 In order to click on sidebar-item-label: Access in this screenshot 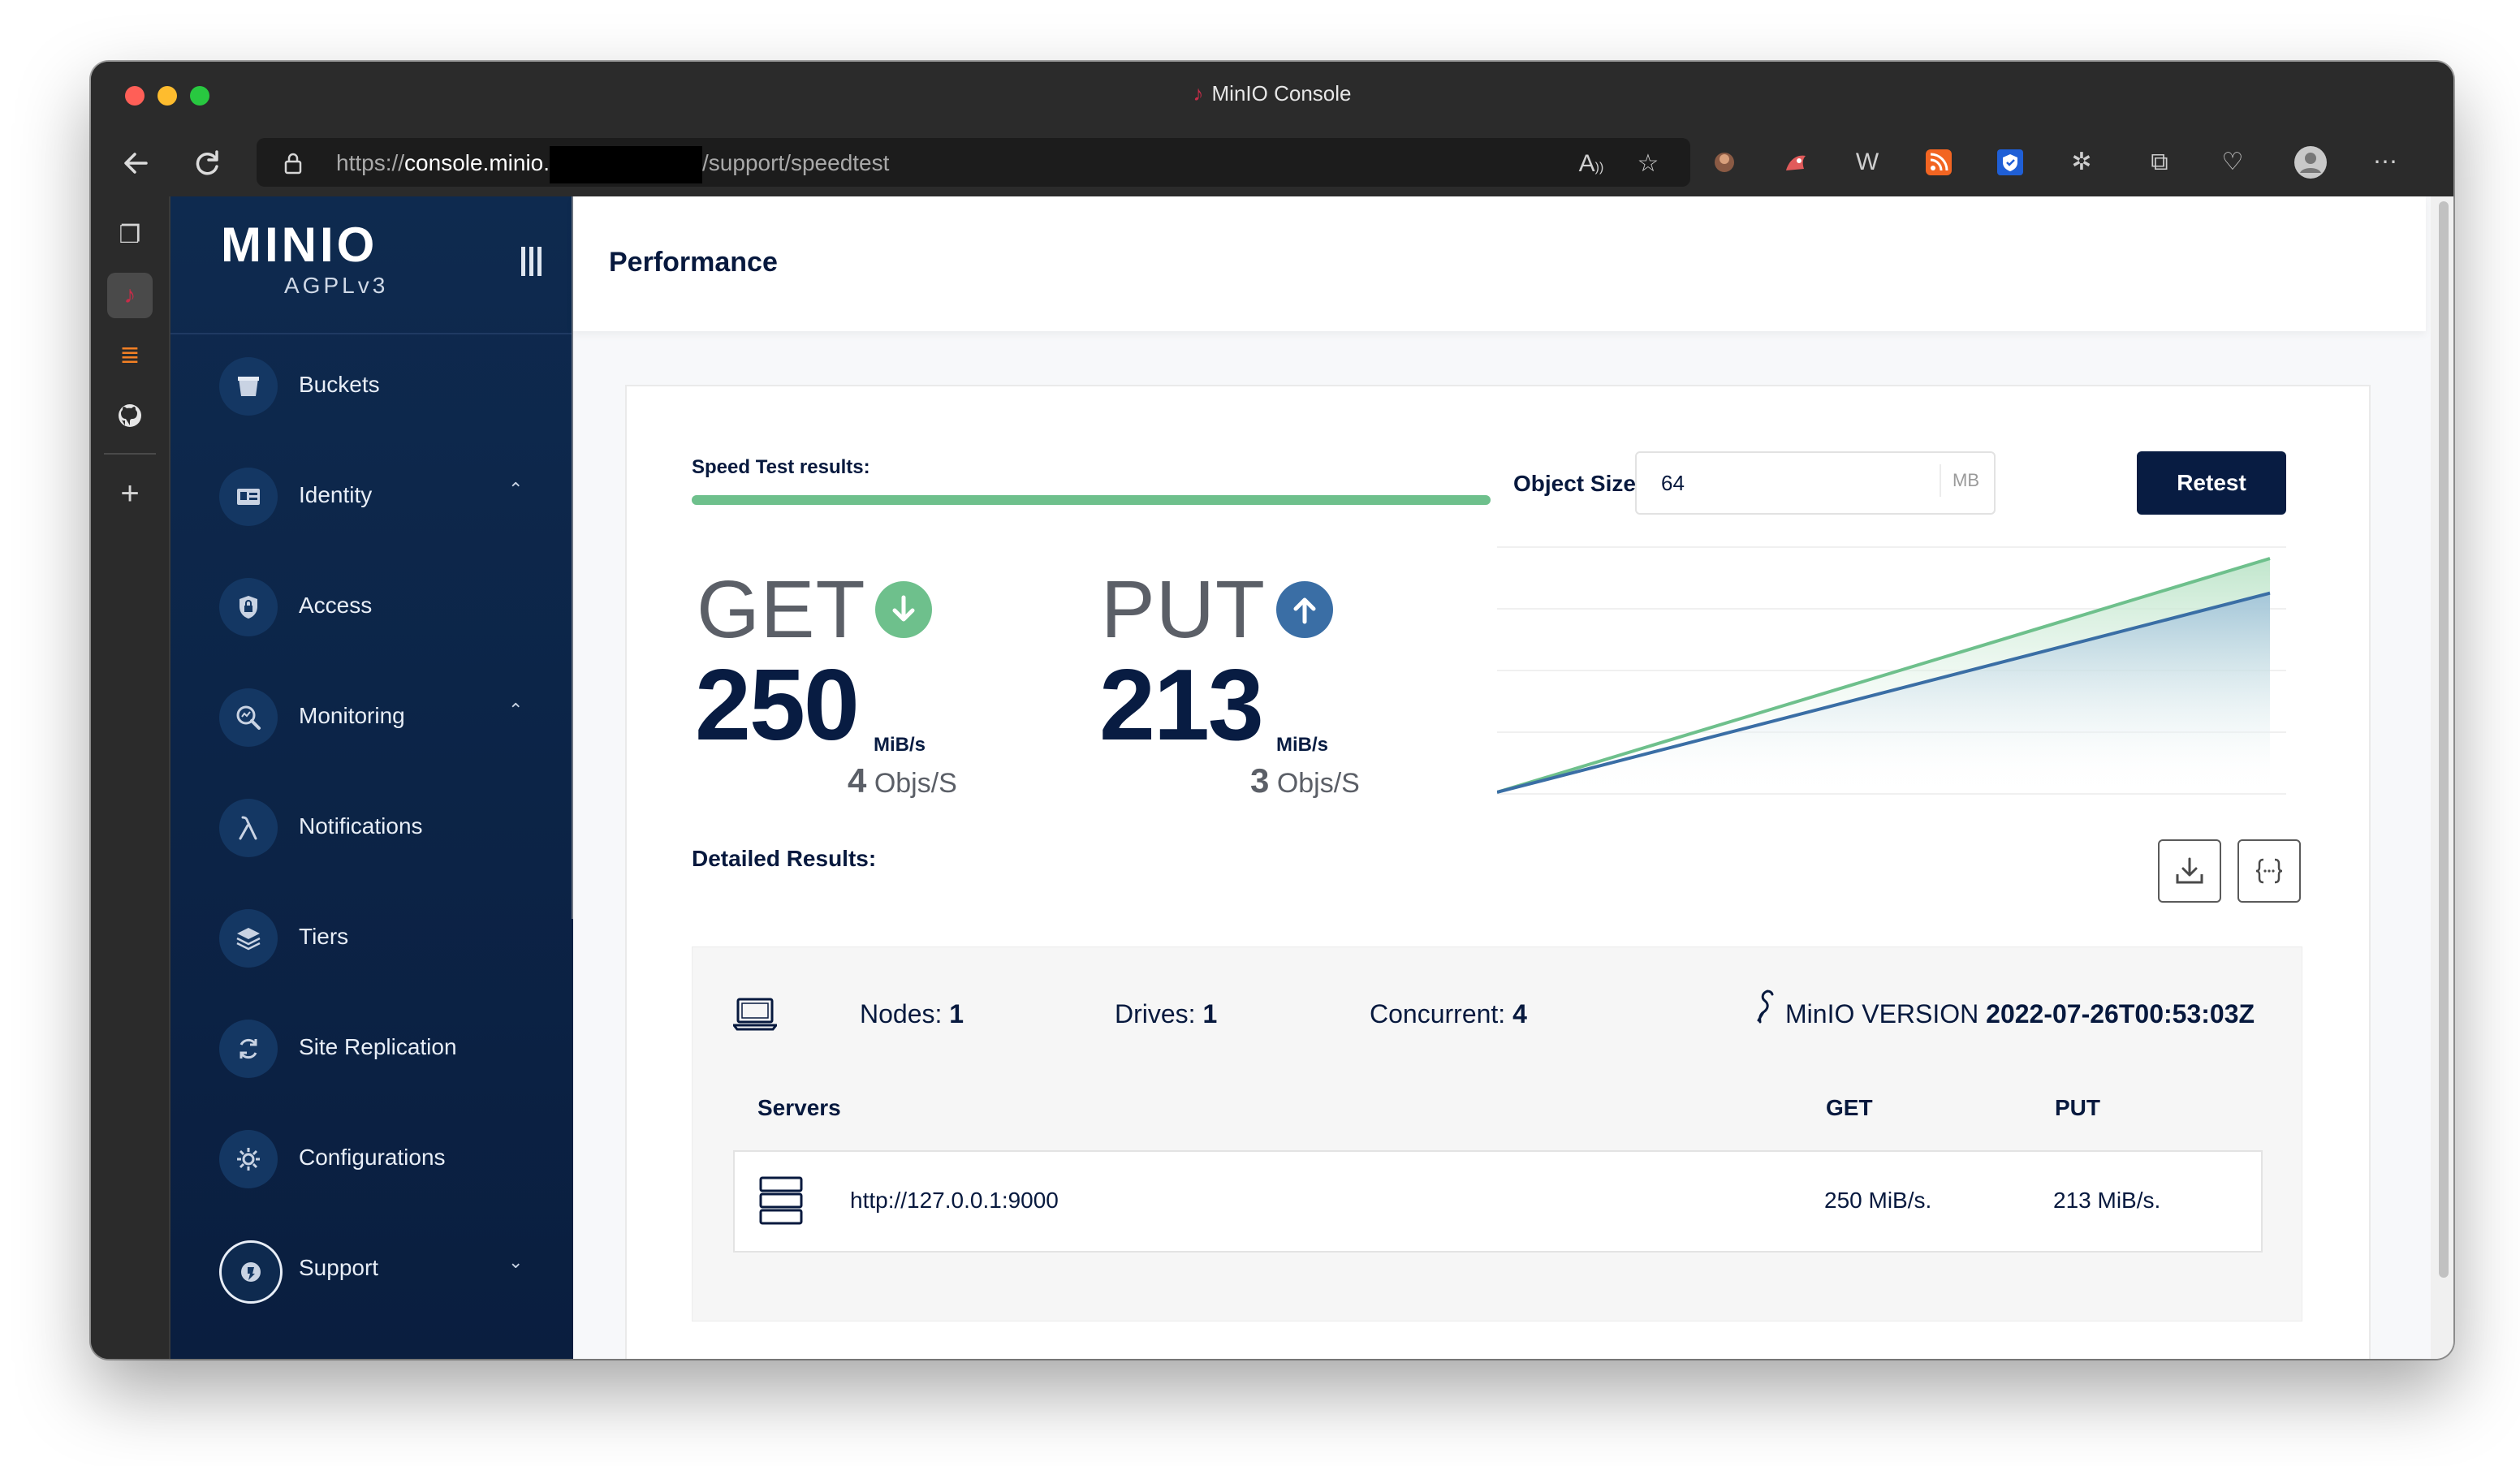, I will do `click(336, 605)`.